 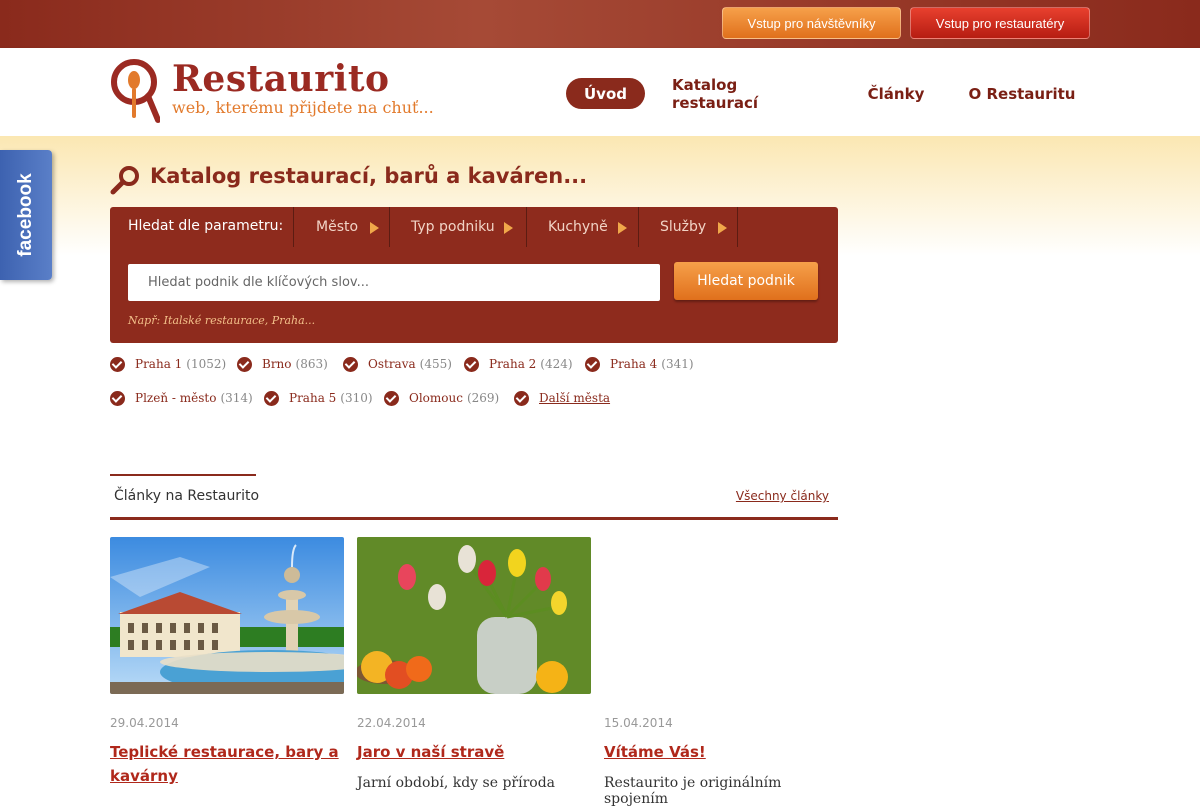 I want to click on nav-home: Úvod, so click(x=605, y=93).